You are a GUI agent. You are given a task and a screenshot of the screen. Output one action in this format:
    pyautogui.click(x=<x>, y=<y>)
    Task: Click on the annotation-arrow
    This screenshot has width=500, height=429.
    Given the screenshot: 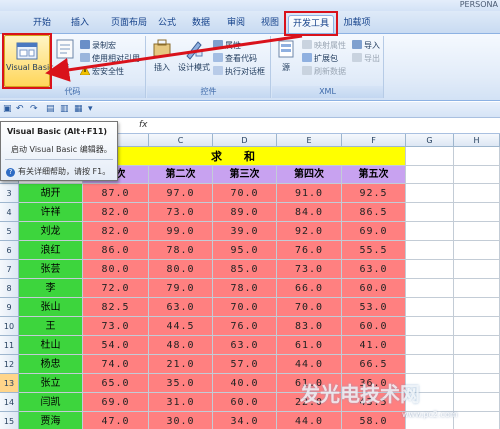 What is the action you would take?
    pyautogui.click(x=174, y=58)
    